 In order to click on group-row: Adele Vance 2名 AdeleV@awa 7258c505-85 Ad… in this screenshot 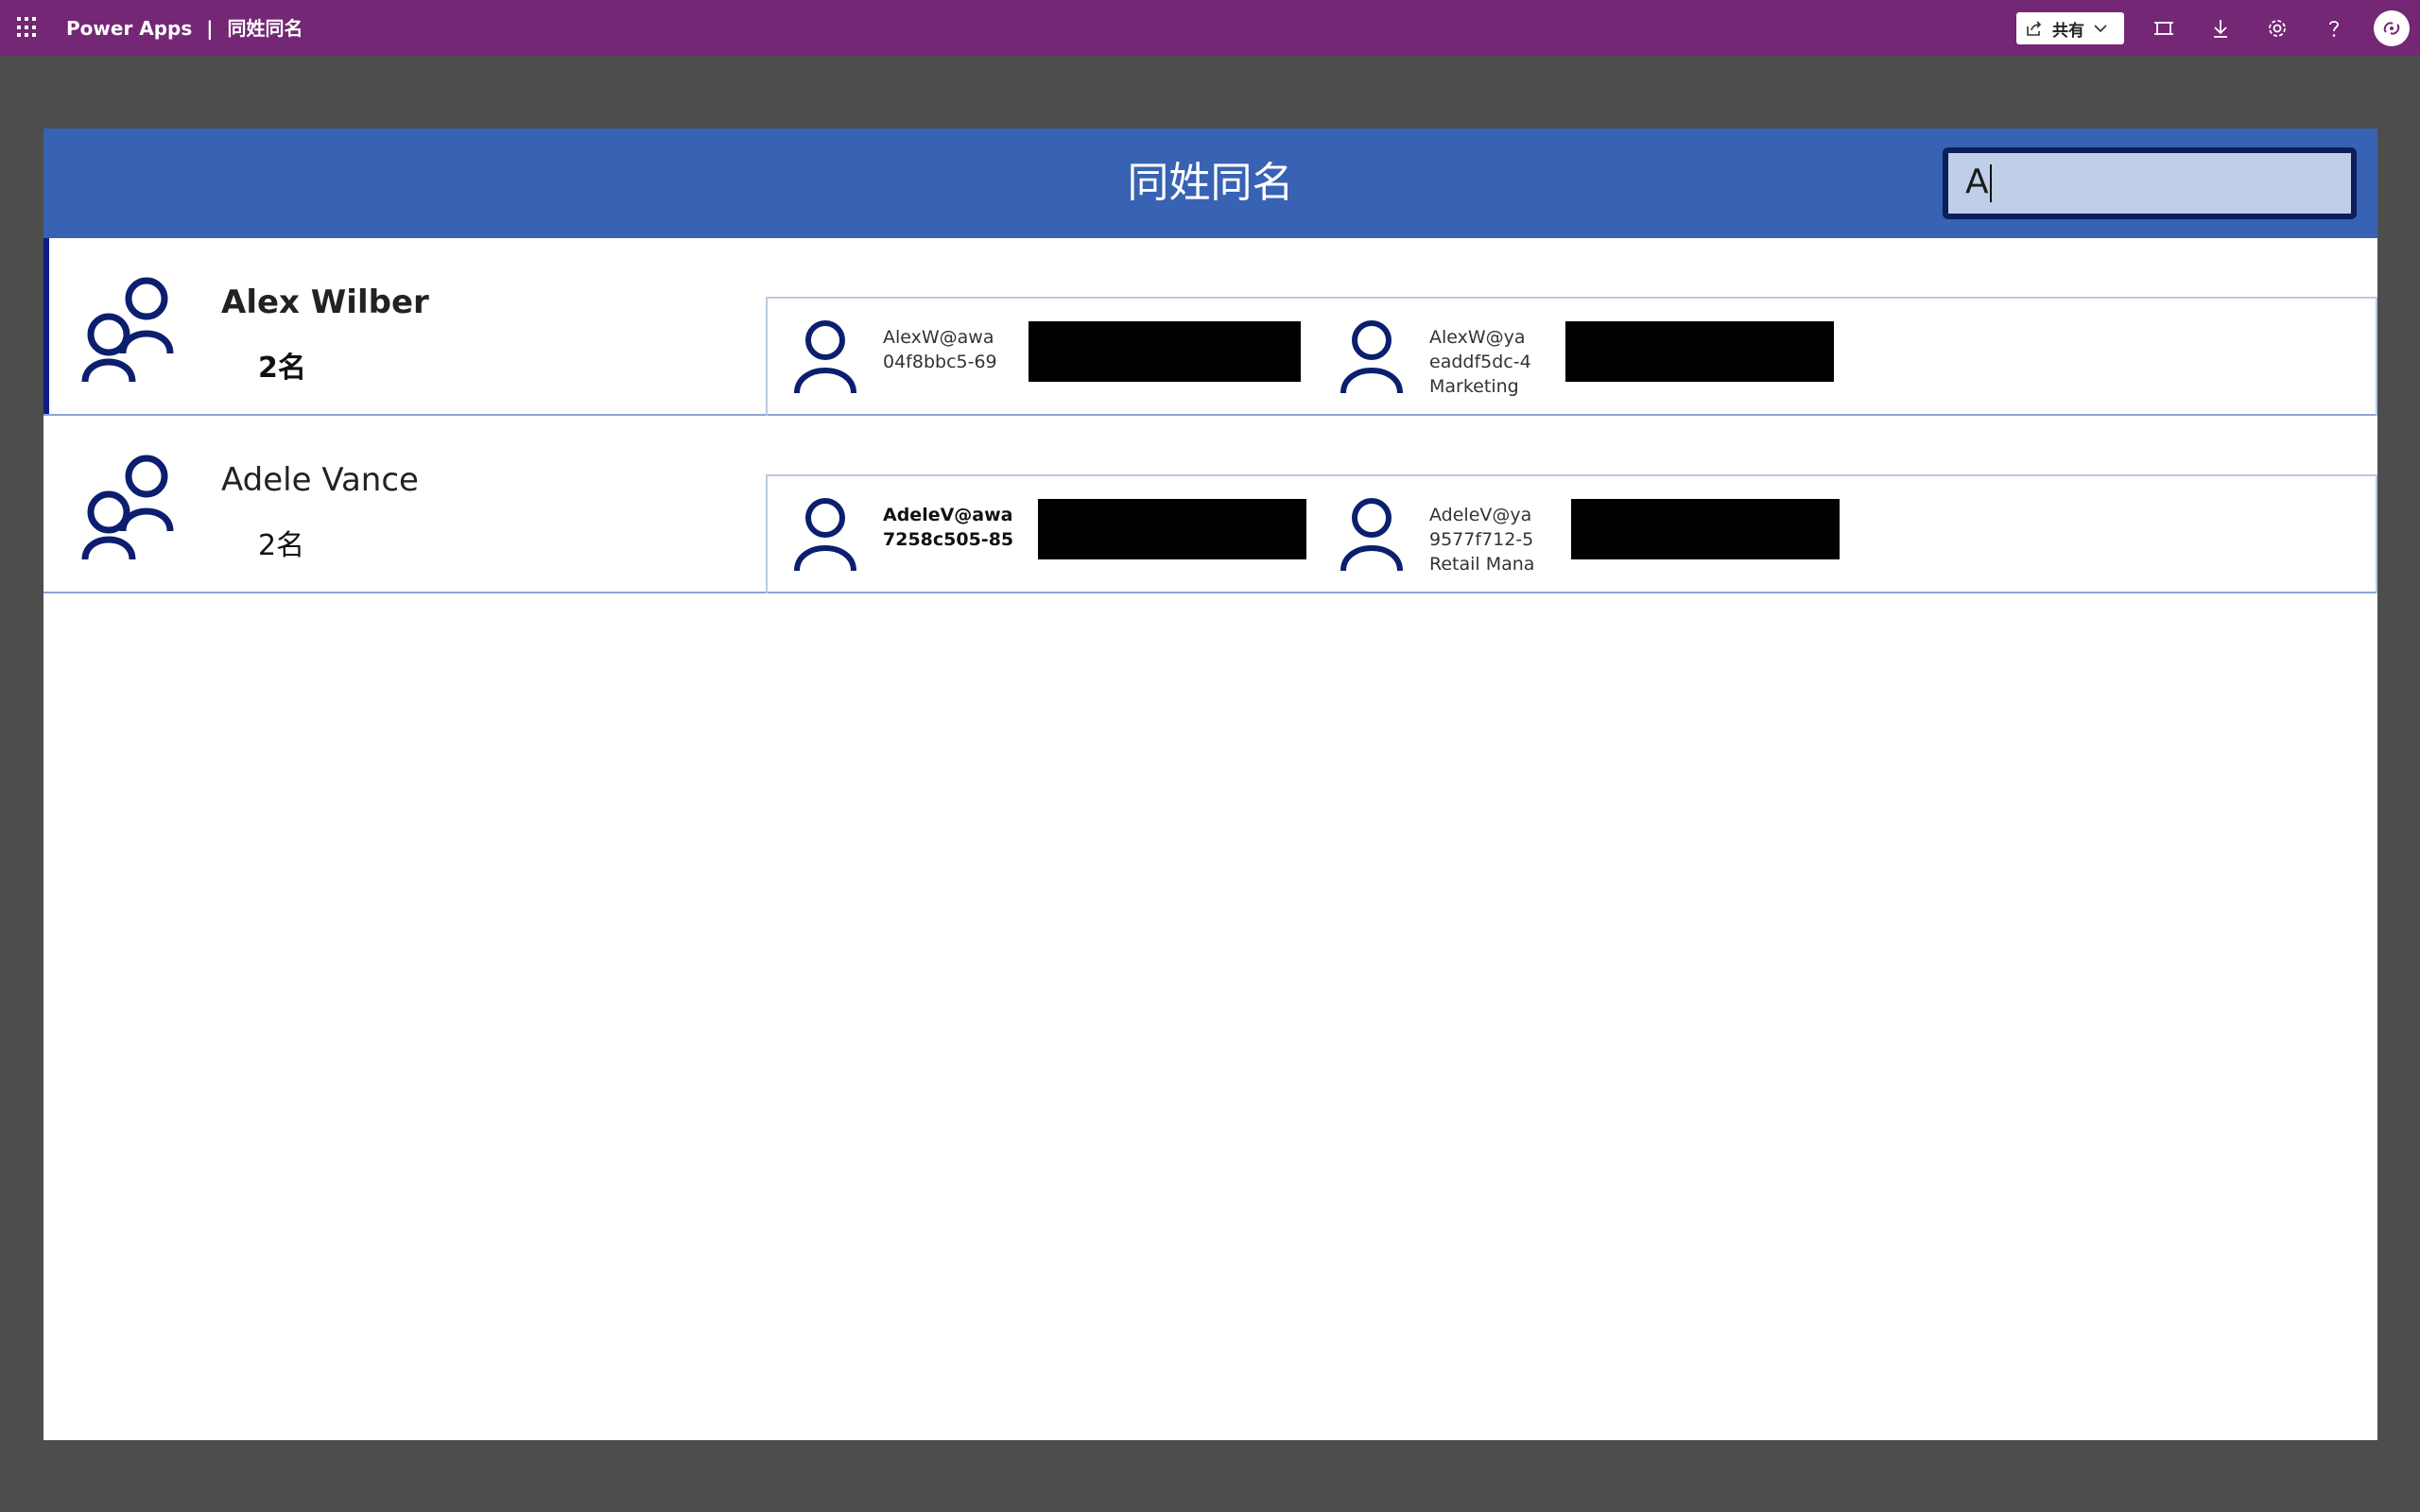, I will do `click(1210, 504)`.